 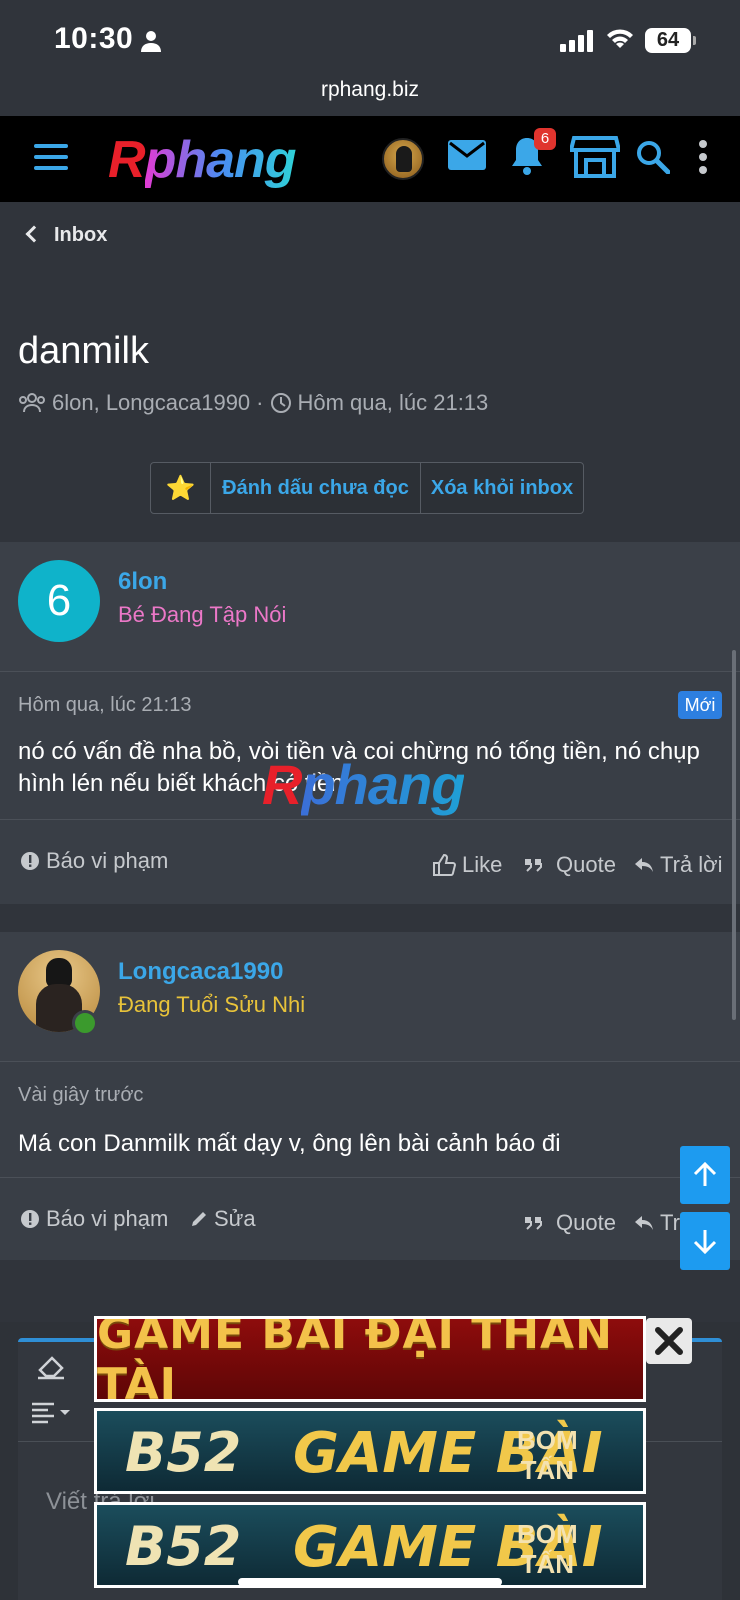 I want to click on thumbs-up-icon, so click(x=444, y=865).